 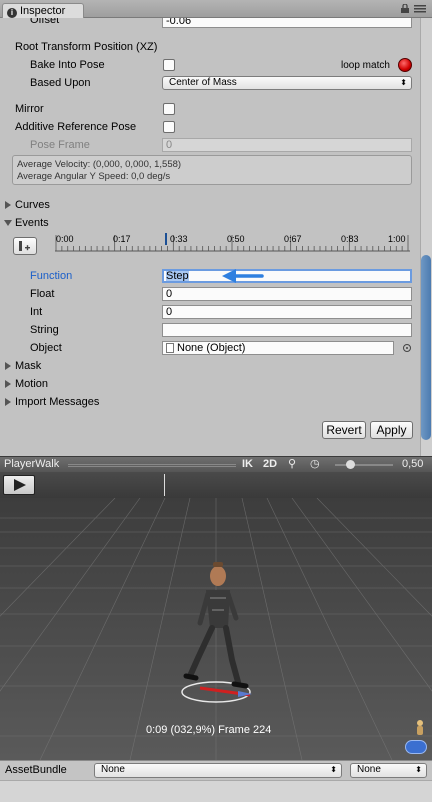 I want to click on assetbundle-variant-dropdown: None ⬍, so click(x=388, y=770).